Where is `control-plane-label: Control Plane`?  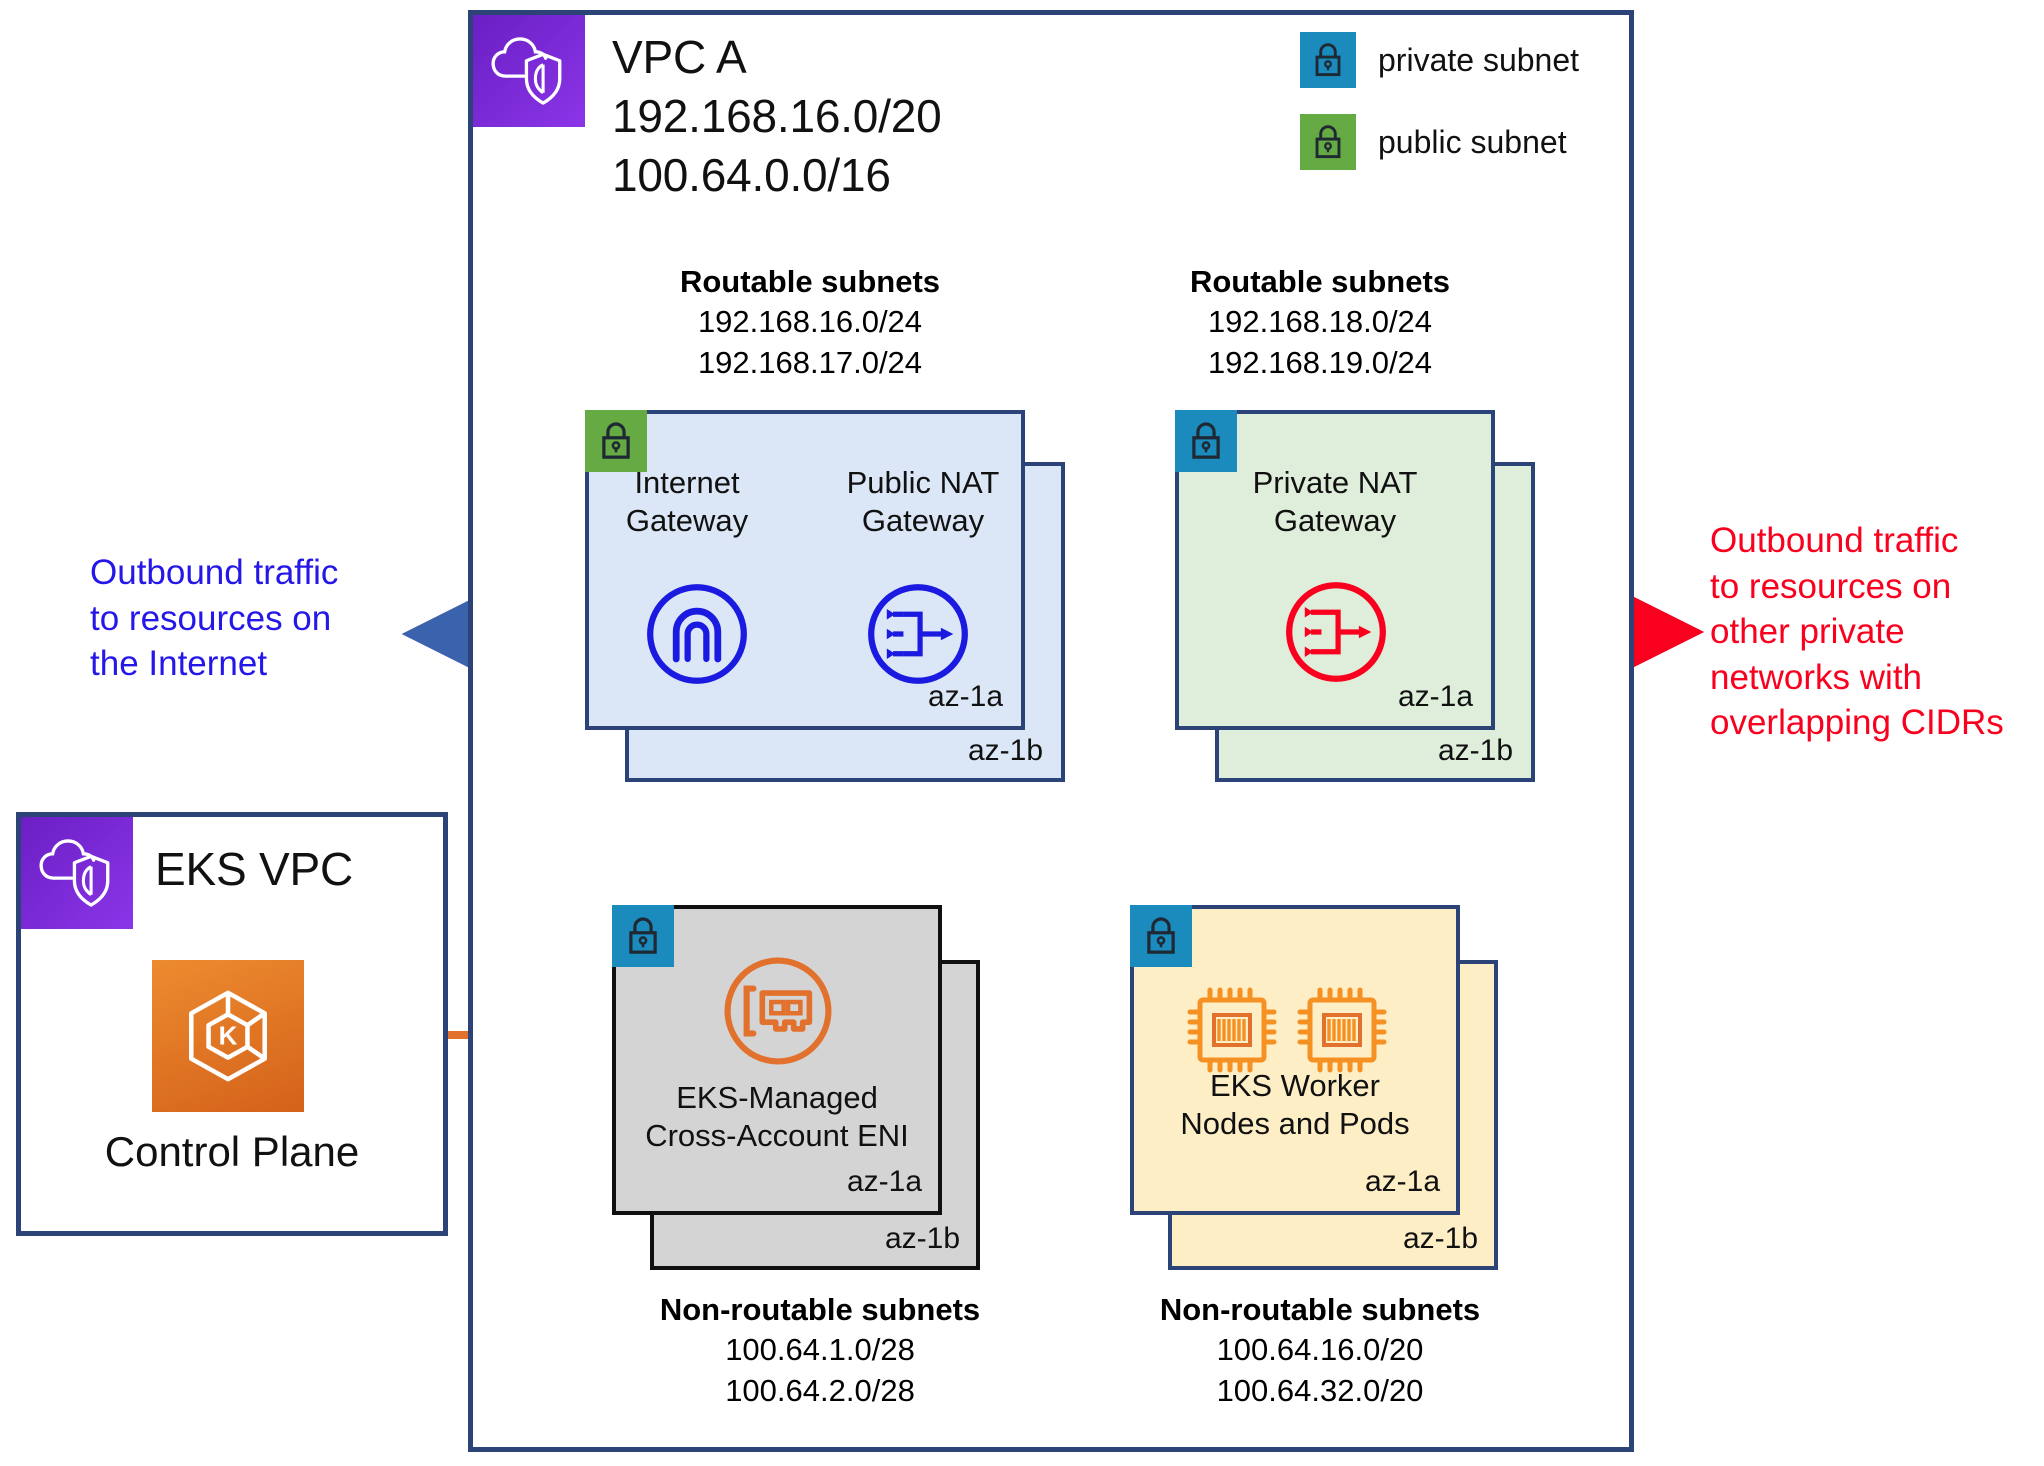 control-plane-label: Control Plane is located at coordinates (232, 1151).